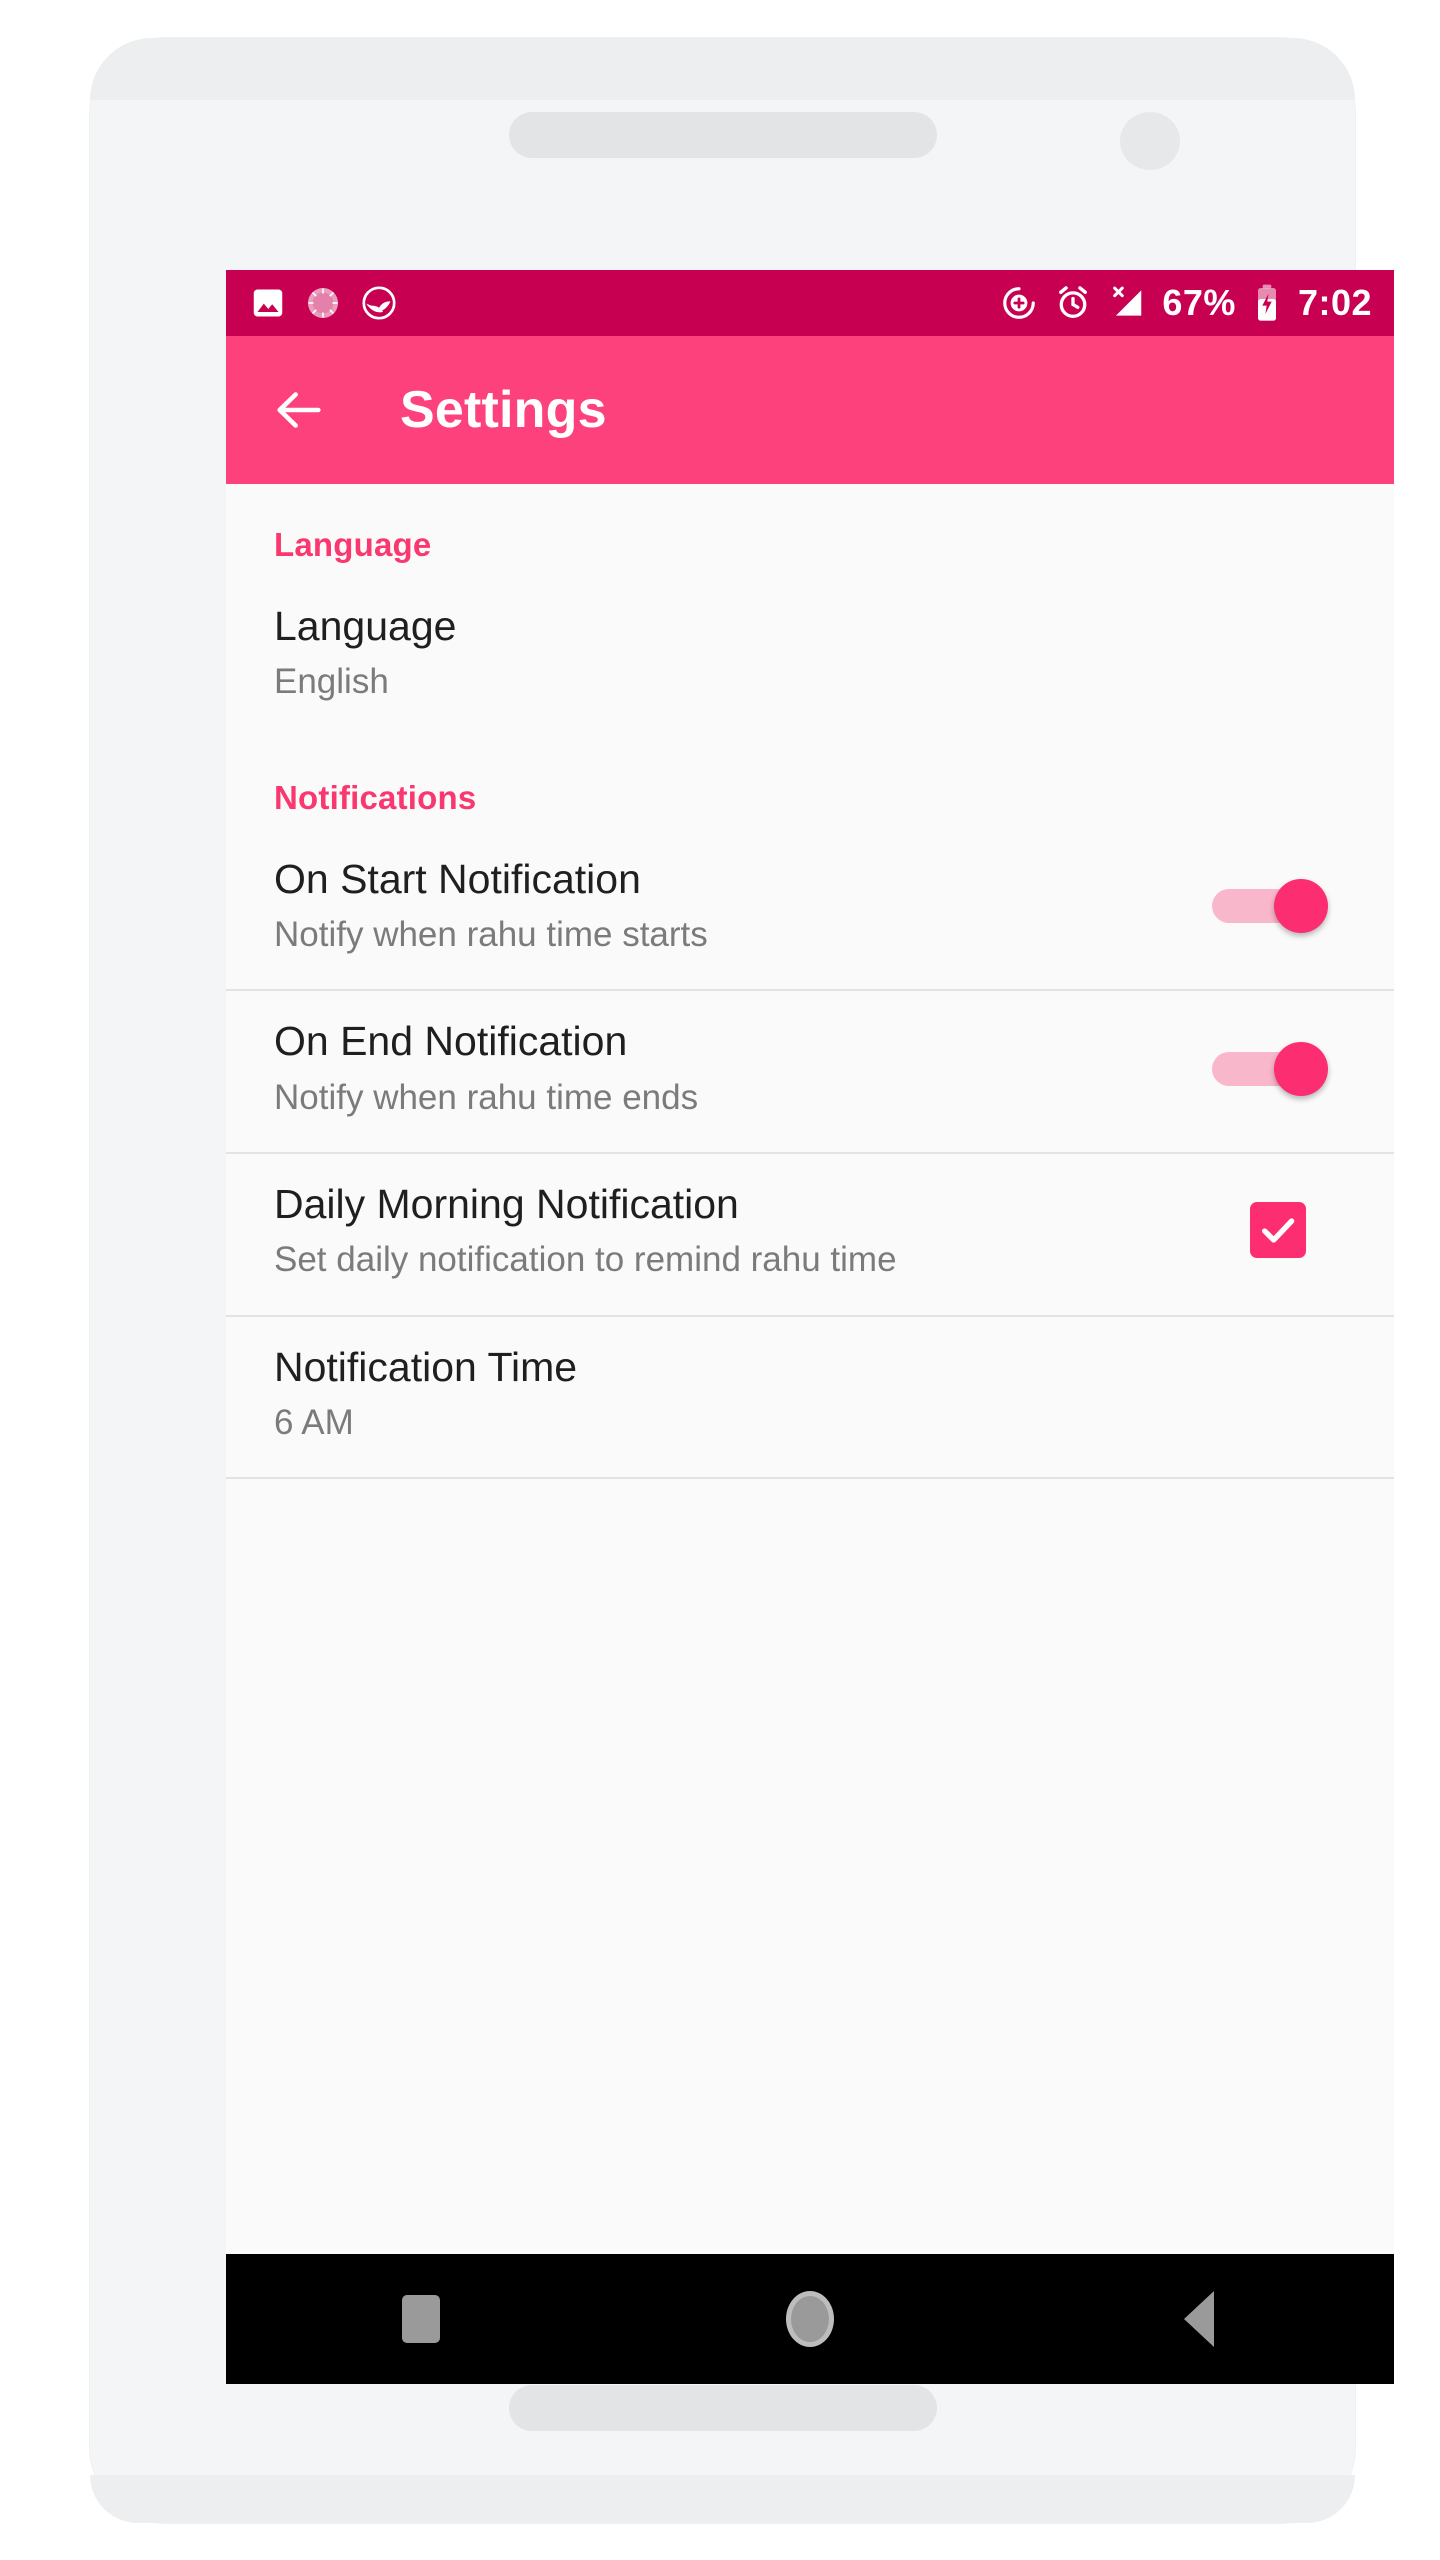 The image size is (1440, 2560). I want to click on row-title: On End Notification, so click(451, 1041).